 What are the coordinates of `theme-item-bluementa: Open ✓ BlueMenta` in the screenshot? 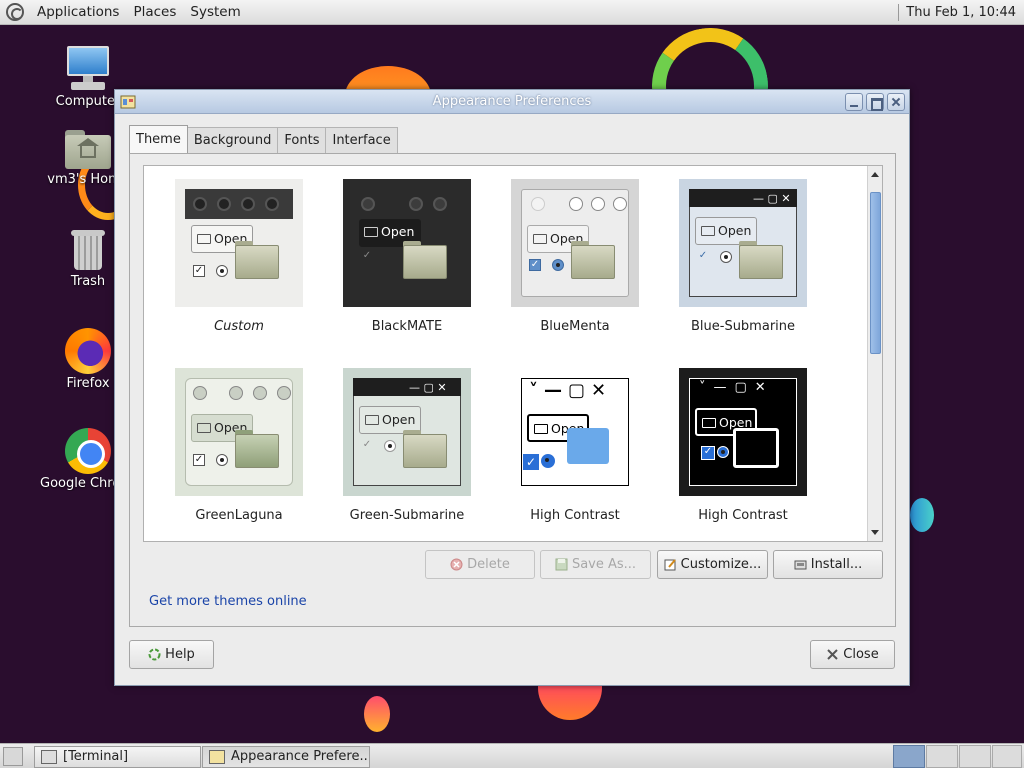 It's located at (575, 256).